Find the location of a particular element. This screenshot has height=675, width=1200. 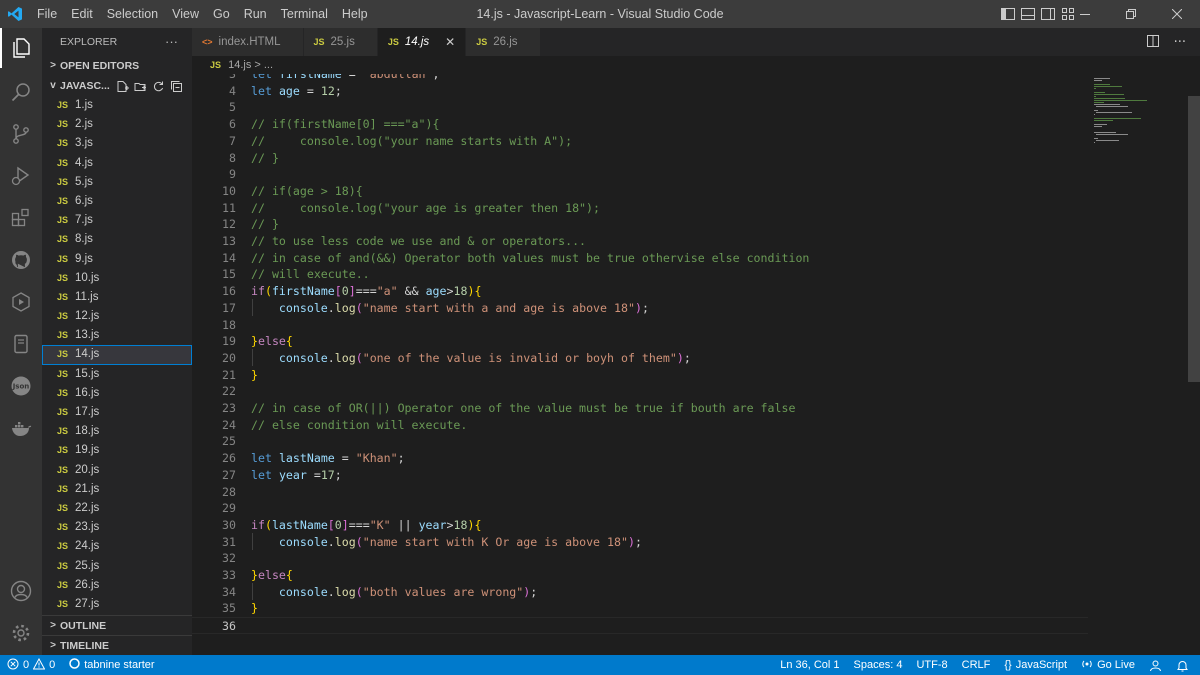

code-line: 32 is located at coordinates (640, 558).